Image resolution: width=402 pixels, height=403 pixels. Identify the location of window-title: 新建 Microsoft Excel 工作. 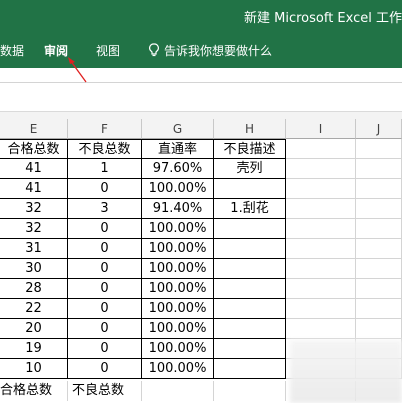
(323, 18).